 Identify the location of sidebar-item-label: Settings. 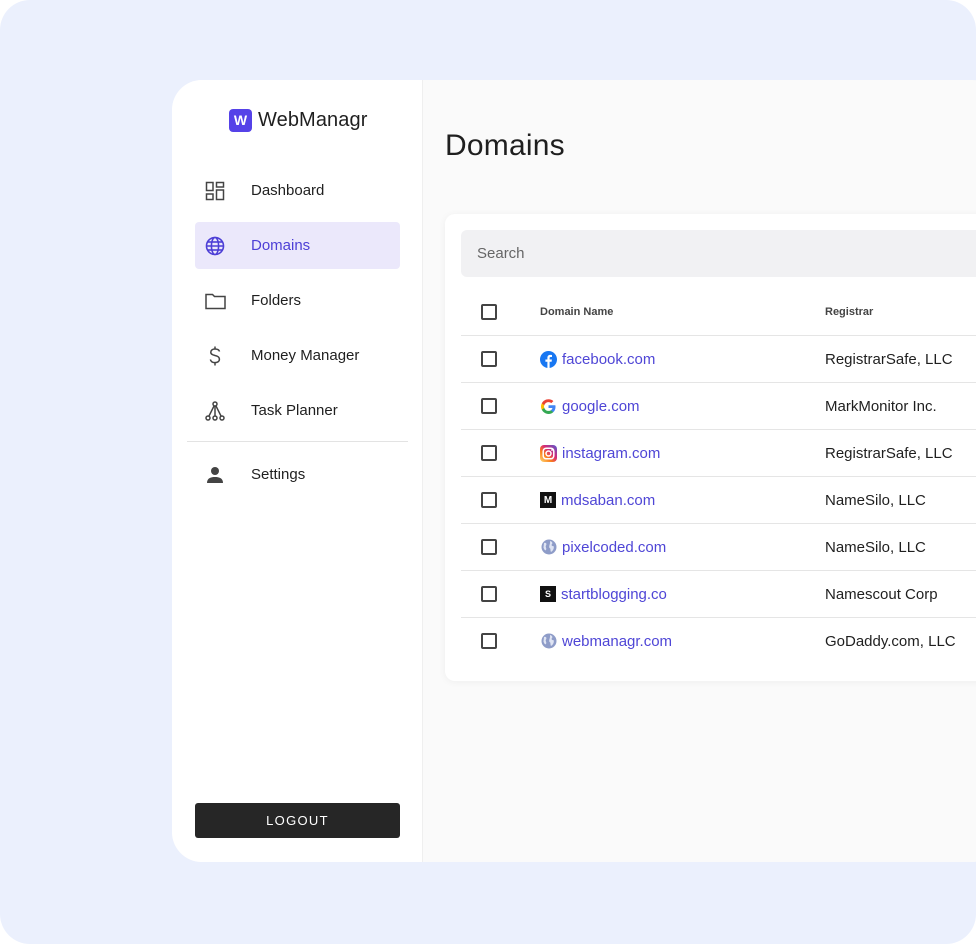
(278, 474).